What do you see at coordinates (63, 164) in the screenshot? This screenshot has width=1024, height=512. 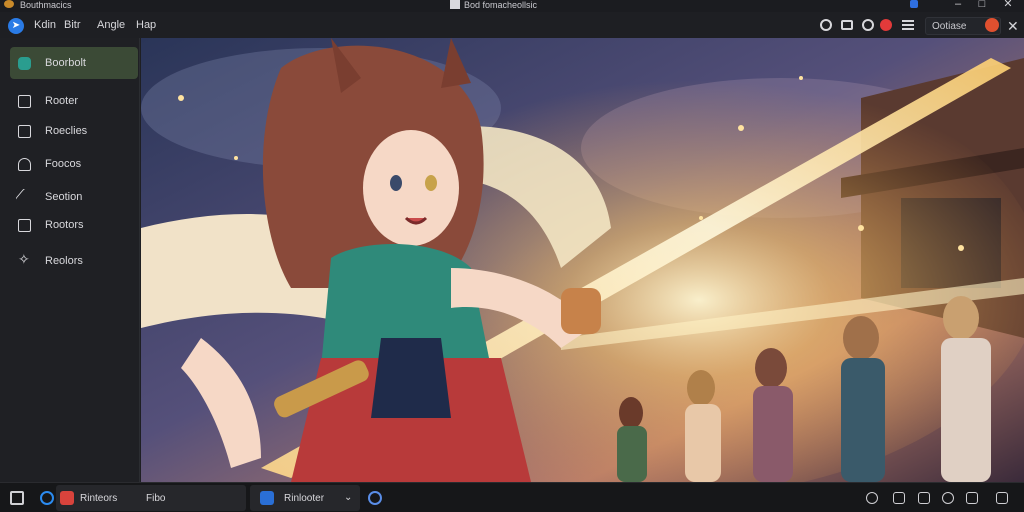 I see `sidebar-item-label: Foocos` at bounding box center [63, 164].